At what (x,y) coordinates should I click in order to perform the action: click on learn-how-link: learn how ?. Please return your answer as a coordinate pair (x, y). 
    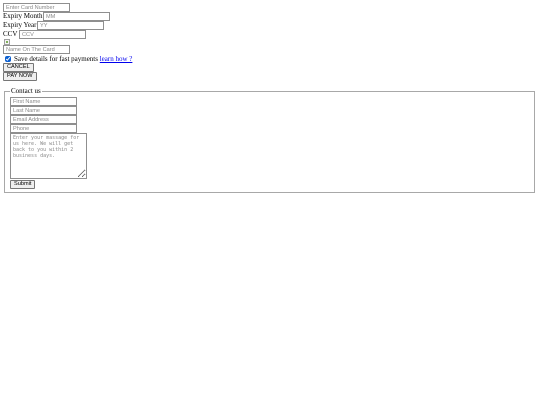
    Looking at the image, I should click on (116, 59).